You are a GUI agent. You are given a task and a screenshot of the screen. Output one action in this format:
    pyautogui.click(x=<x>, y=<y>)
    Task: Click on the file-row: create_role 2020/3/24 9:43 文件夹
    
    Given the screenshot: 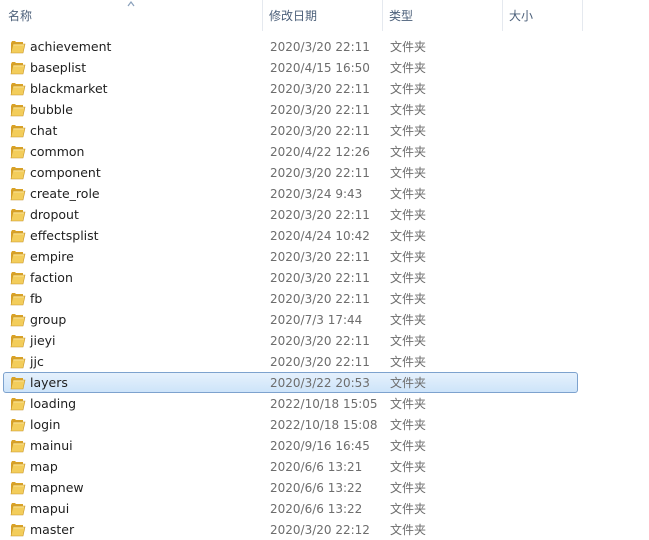 What is the action you would take?
    pyautogui.click(x=290, y=193)
    